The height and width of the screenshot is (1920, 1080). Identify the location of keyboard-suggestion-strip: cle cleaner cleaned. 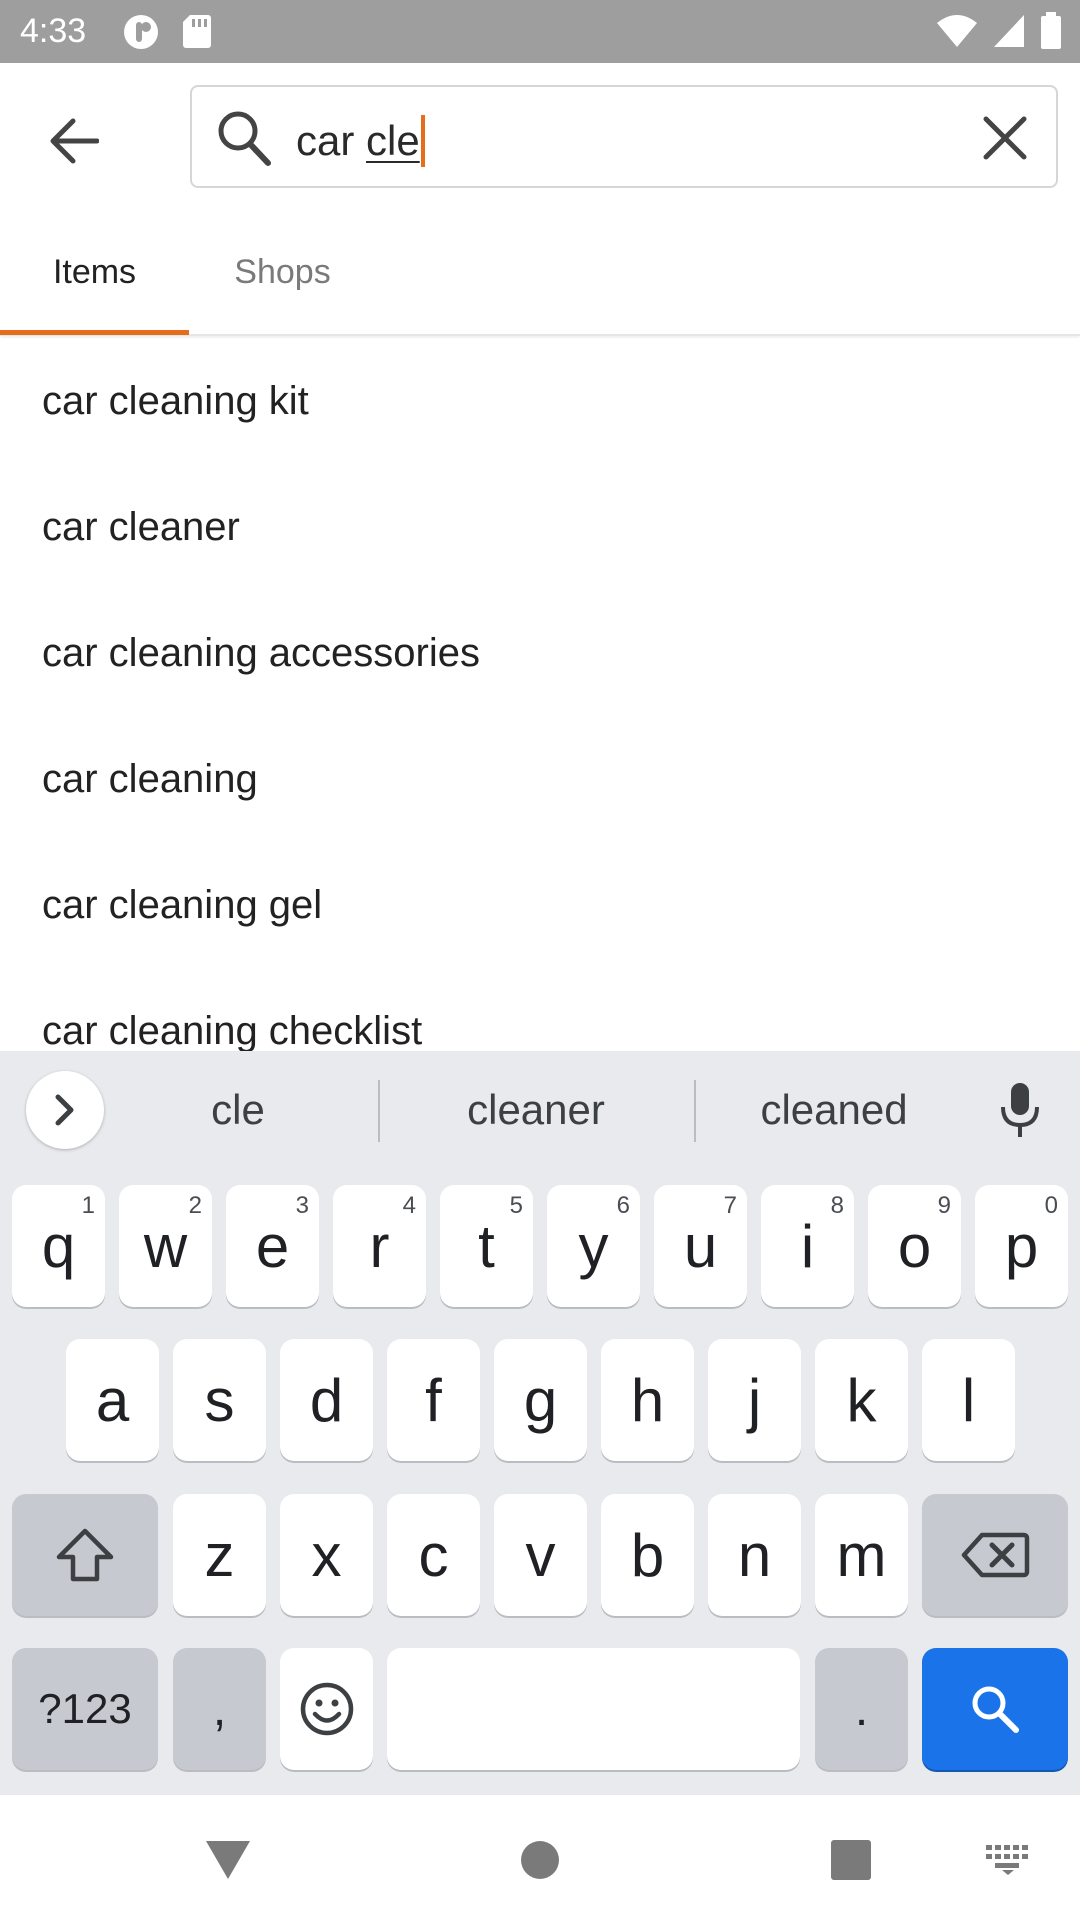
(540, 1110).